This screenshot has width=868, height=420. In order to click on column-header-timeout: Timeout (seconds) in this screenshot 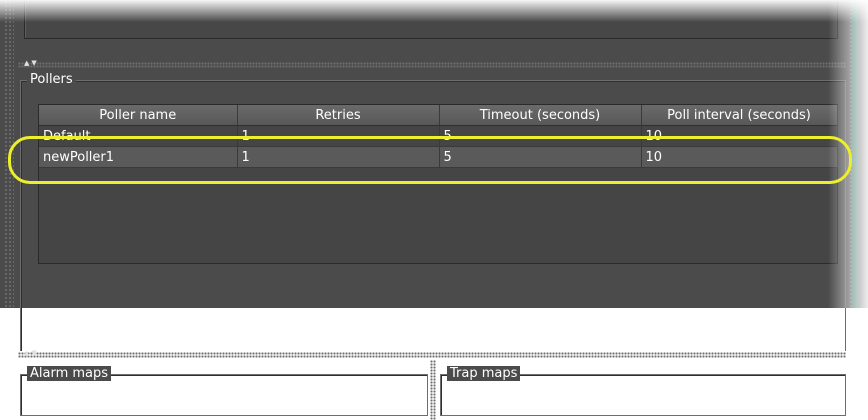, I will do `click(540, 115)`.